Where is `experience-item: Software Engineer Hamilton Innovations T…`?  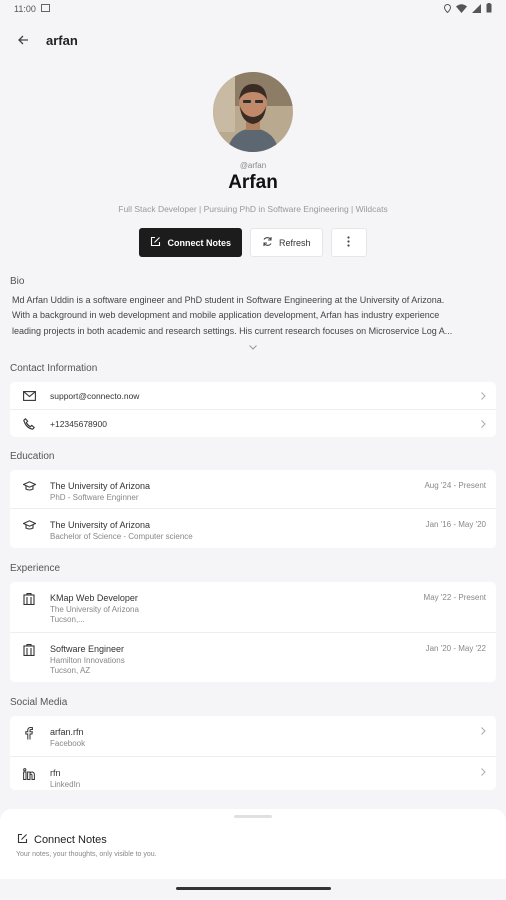
experience-item: Software Engineer Hamilton Innovations T… is located at coordinates (253, 657).